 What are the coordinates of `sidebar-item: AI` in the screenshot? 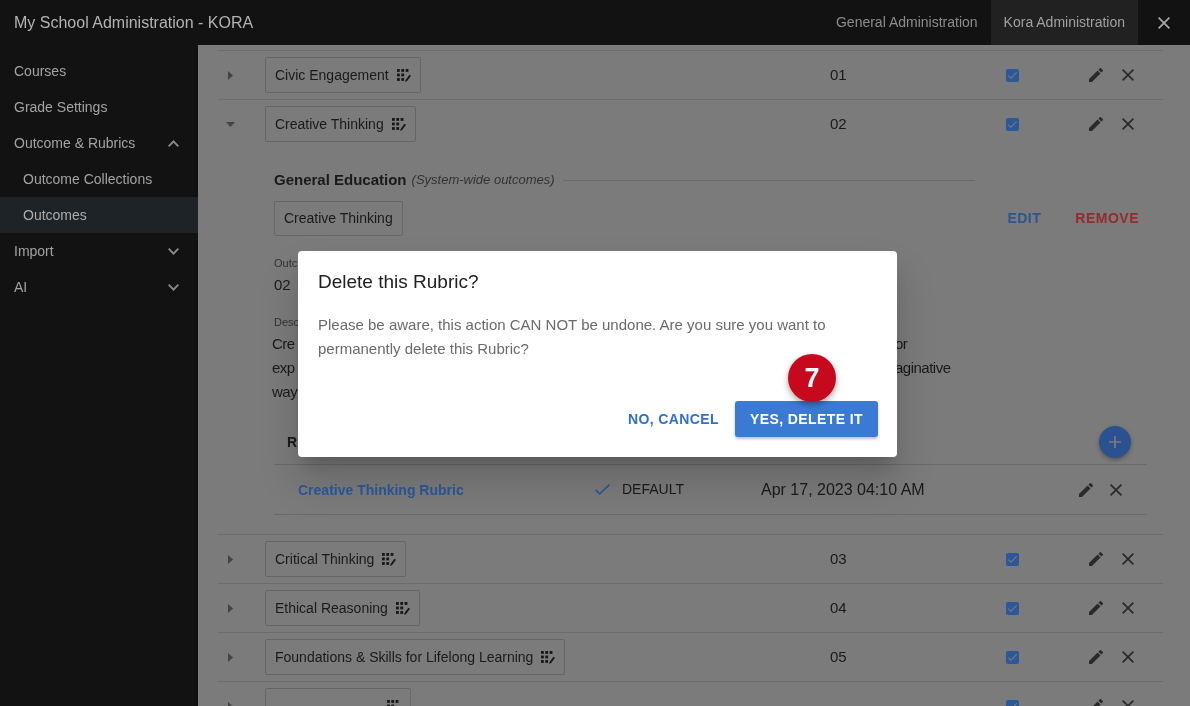 It's located at (99, 287).